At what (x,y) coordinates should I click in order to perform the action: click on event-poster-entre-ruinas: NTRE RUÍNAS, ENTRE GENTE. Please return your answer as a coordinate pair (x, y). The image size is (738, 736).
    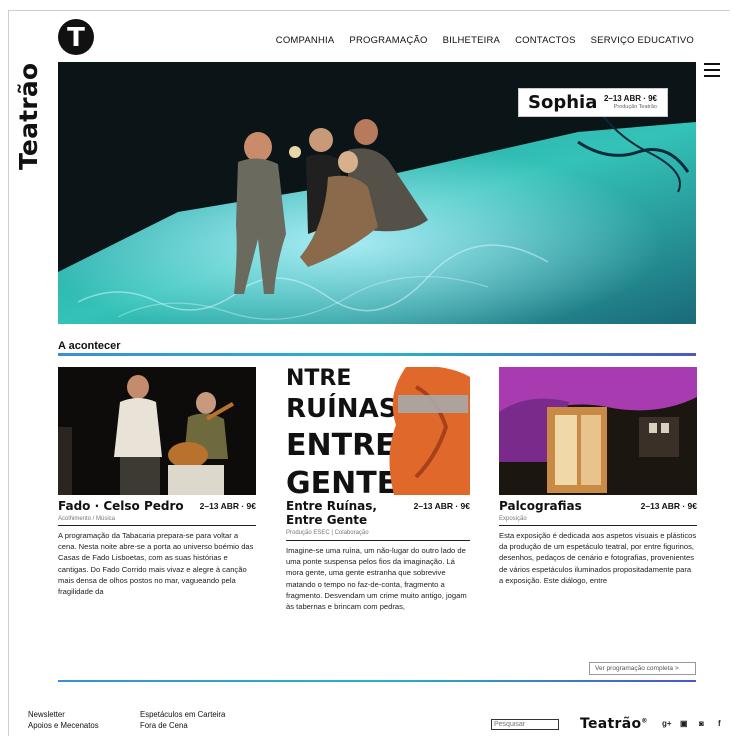
    Looking at the image, I should click on (378, 431).